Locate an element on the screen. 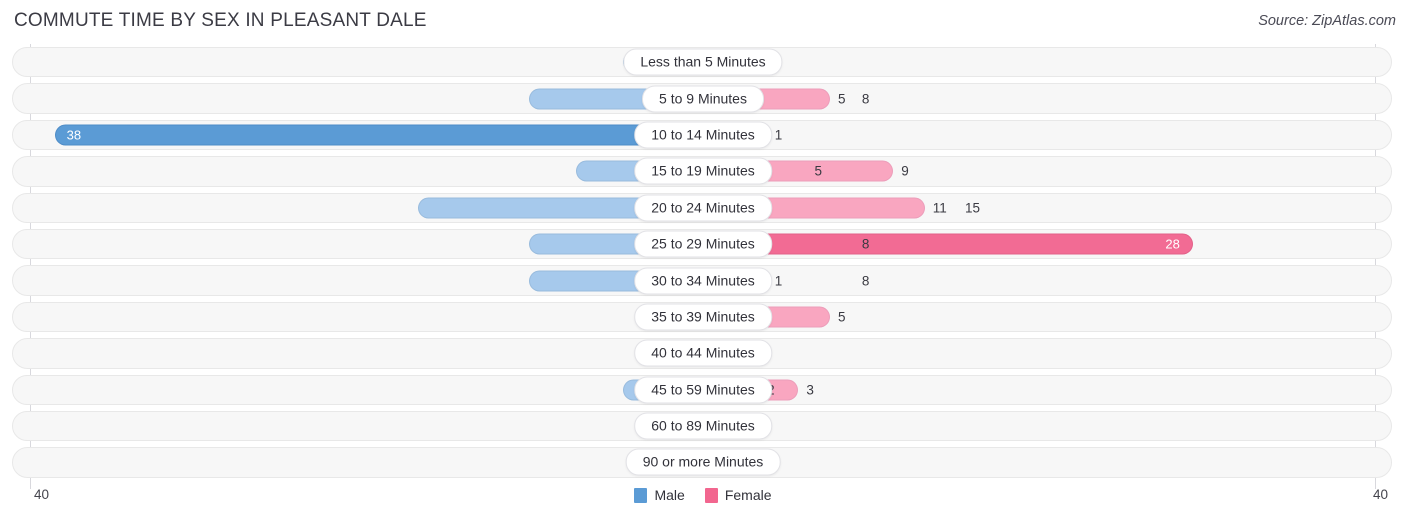 The width and height of the screenshot is (1406, 523). category-label: 25 to 29 Minutes is located at coordinates (703, 244).